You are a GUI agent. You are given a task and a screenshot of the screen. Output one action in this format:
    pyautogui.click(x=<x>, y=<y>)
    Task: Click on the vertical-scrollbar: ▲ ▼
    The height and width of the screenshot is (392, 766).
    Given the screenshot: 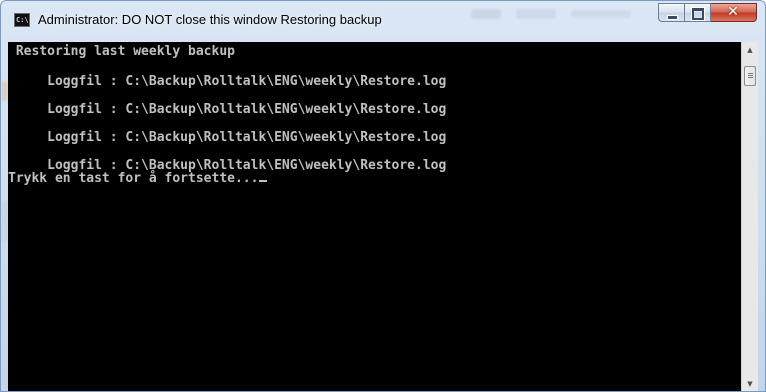 What is the action you would take?
    pyautogui.click(x=749, y=216)
    